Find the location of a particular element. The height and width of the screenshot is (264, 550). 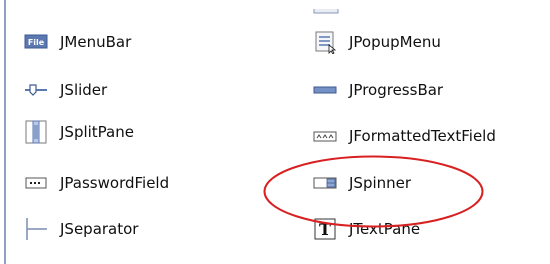

palette-item-jmenubar: File JMenuBar is located at coordinates (77, 42).